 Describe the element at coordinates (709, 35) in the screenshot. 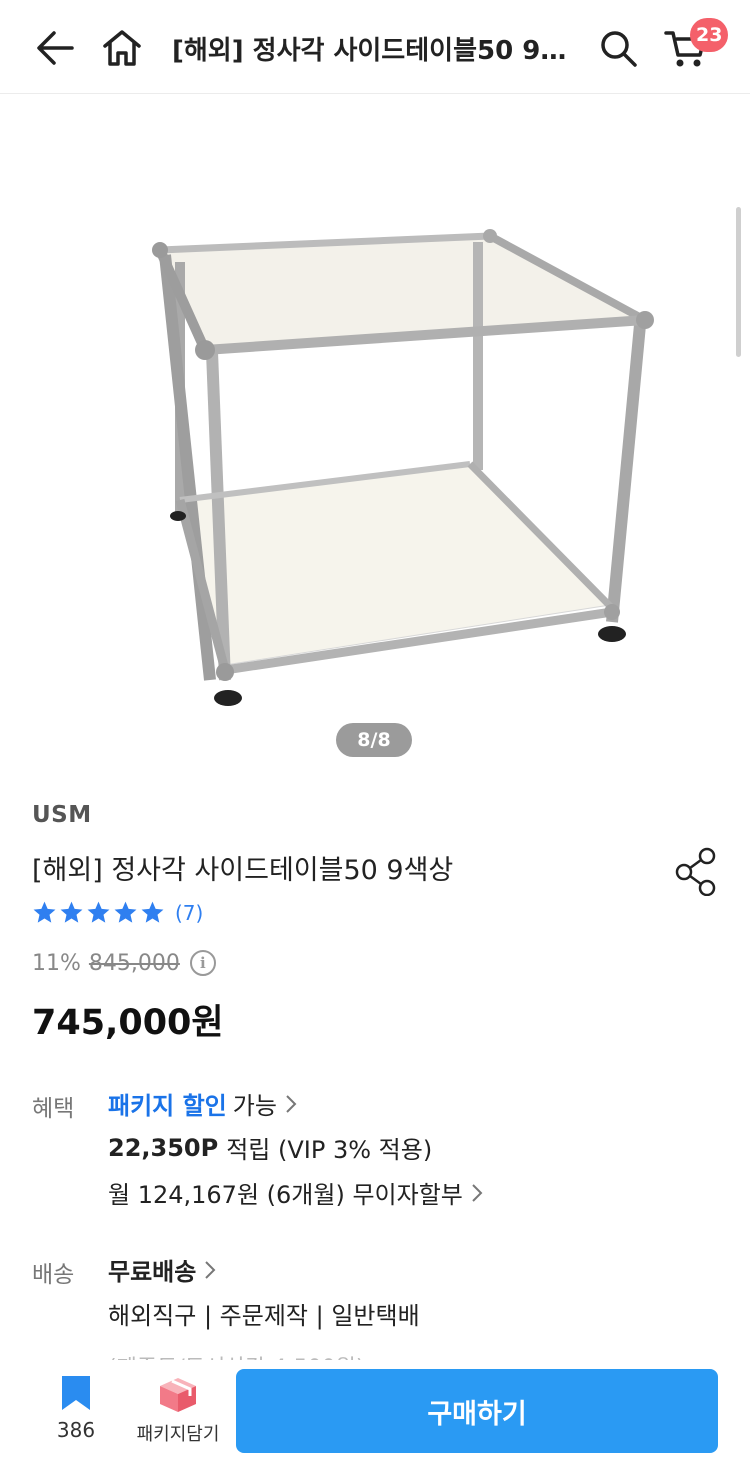

I see `cart-count-badge: 23` at that location.